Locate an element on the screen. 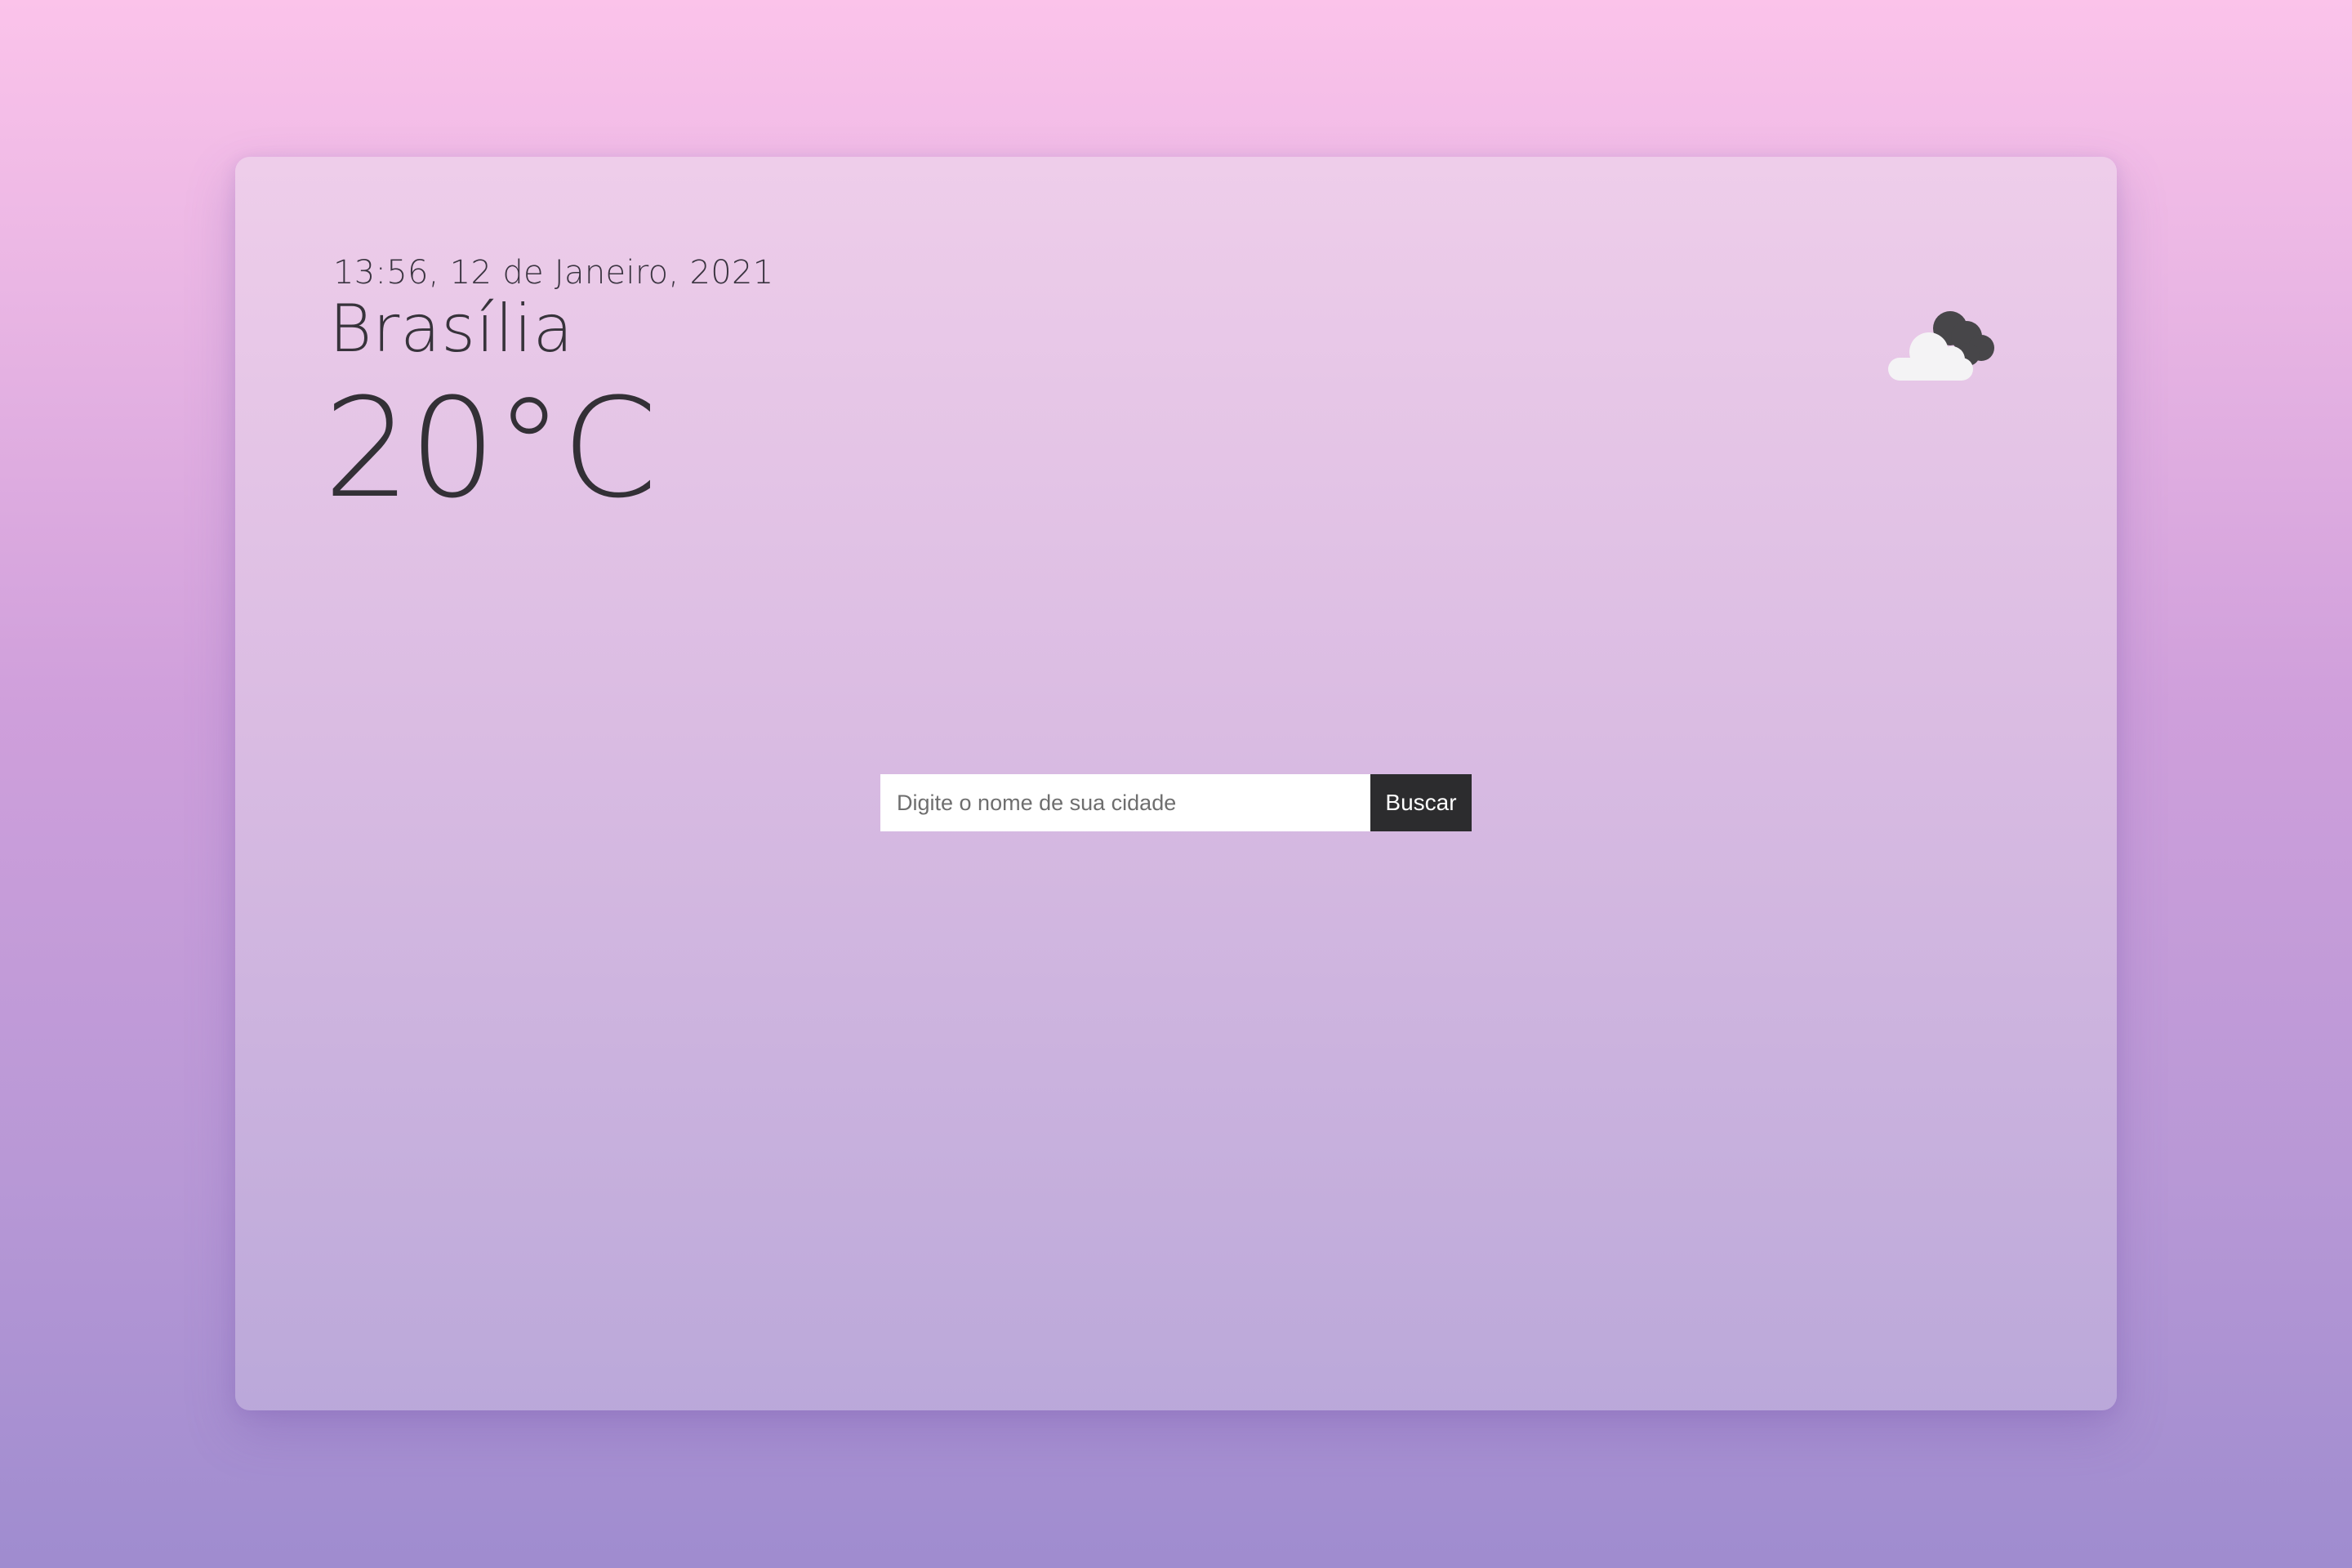 This screenshot has width=2352, height=1568. date-time: 13:56, 12 de Janeiro, 2021 is located at coordinates (553, 273).